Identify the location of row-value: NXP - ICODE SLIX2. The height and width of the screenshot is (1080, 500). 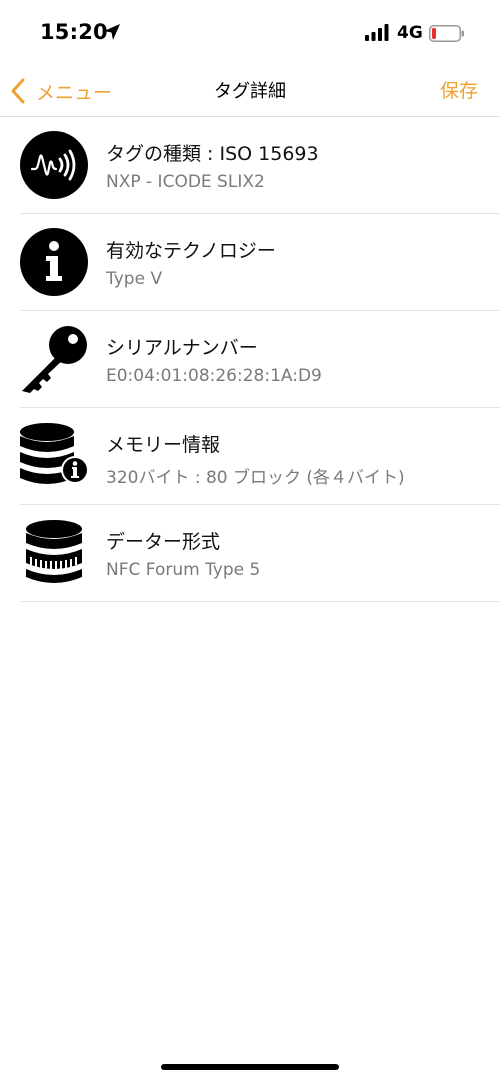
(185, 182).